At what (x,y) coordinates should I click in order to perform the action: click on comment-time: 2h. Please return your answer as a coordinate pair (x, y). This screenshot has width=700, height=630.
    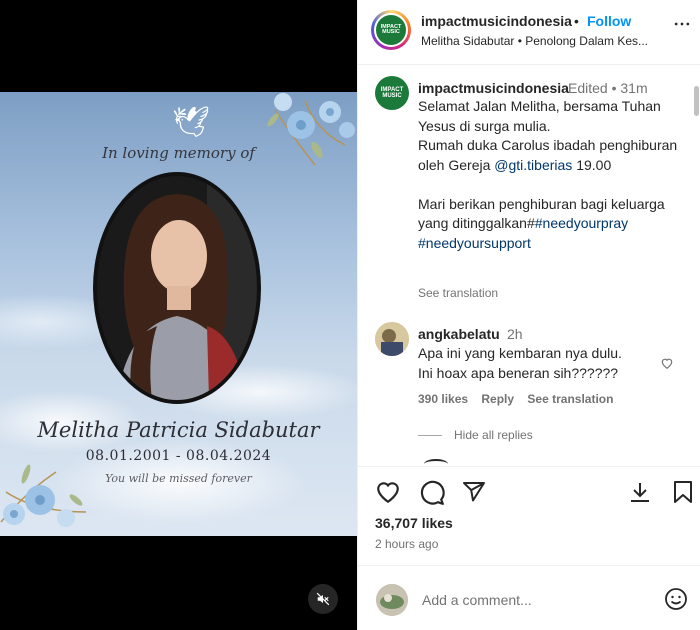
    Looking at the image, I should click on (515, 334).